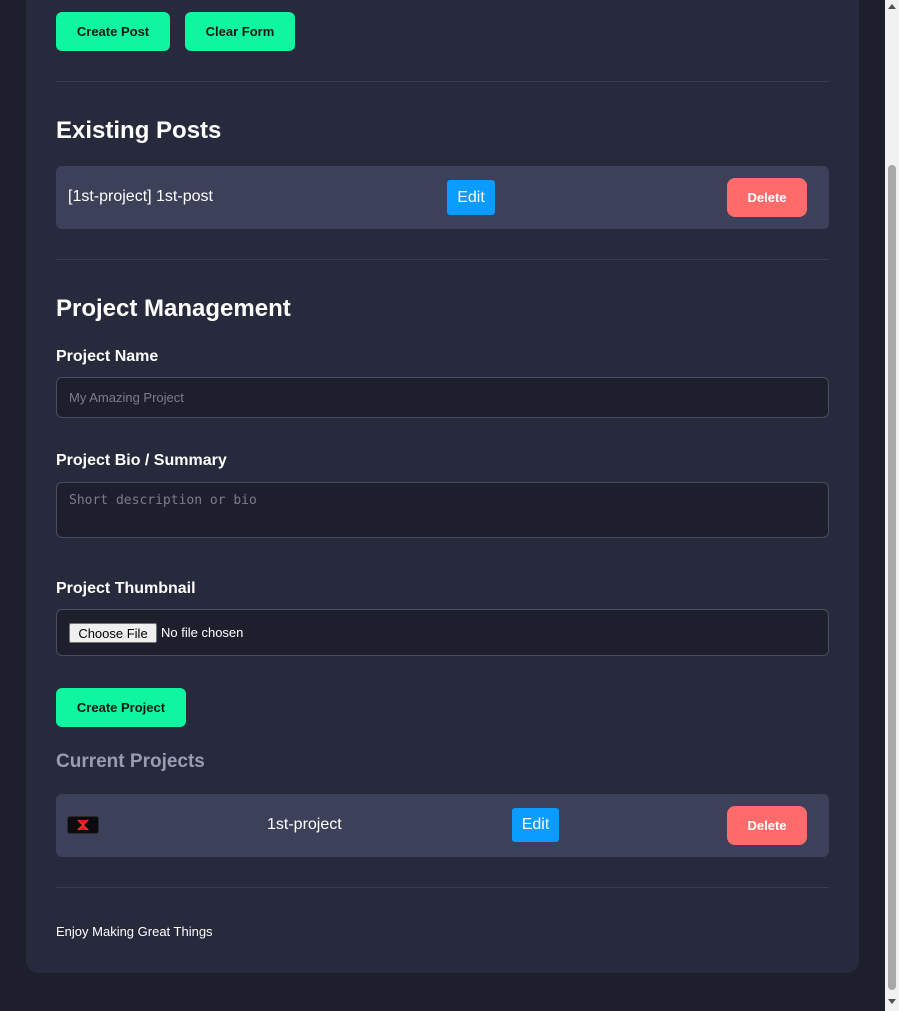 Image resolution: width=899 pixels, height=1011 pixels. Describe the element at coordinates (892, 1001) in the screenshot. I see `scroll-down-icon` at that location.